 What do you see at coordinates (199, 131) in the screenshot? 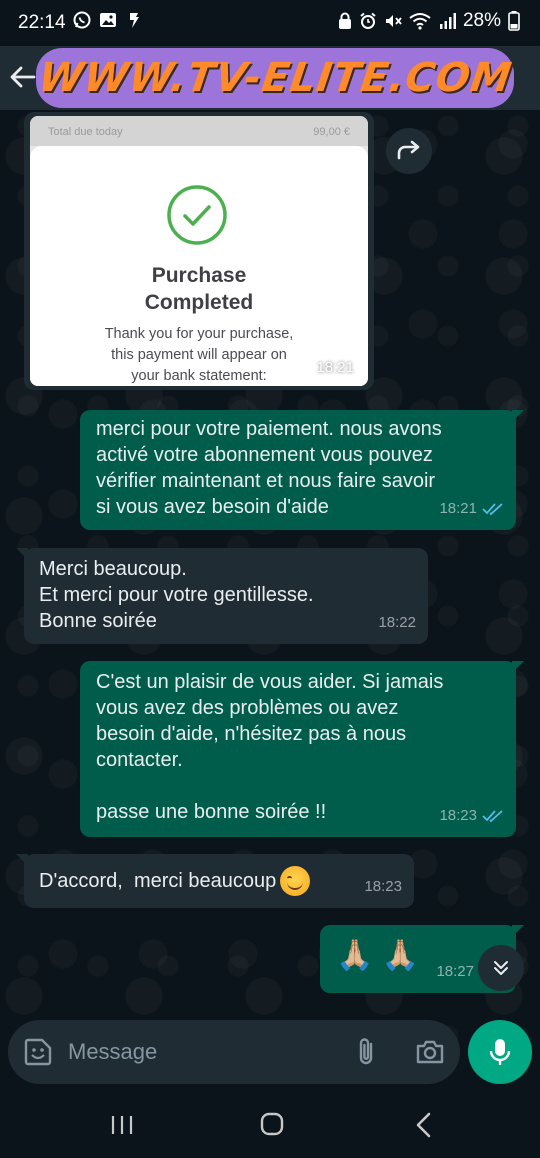
I see `receipt-total-row: Total due today 99,00 €` at bounding box center [199, 131].